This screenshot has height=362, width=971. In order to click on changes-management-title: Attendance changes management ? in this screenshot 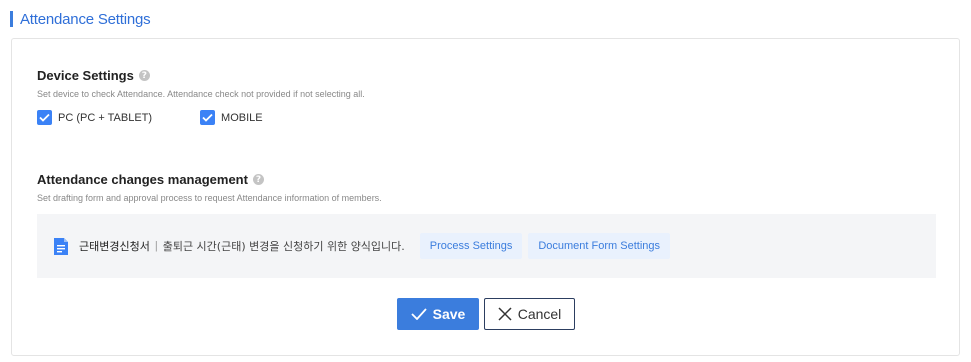, I will do `click(150, 179)`.